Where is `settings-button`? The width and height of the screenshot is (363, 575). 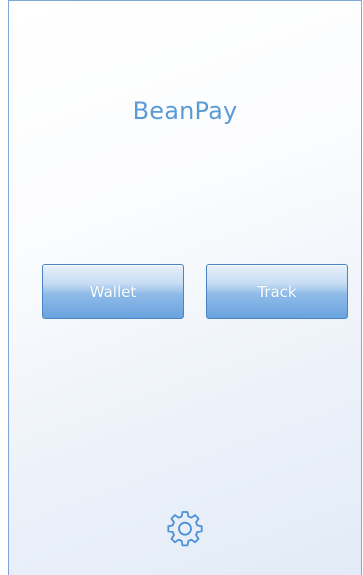 settings-button is located at coordinates (185, 528).